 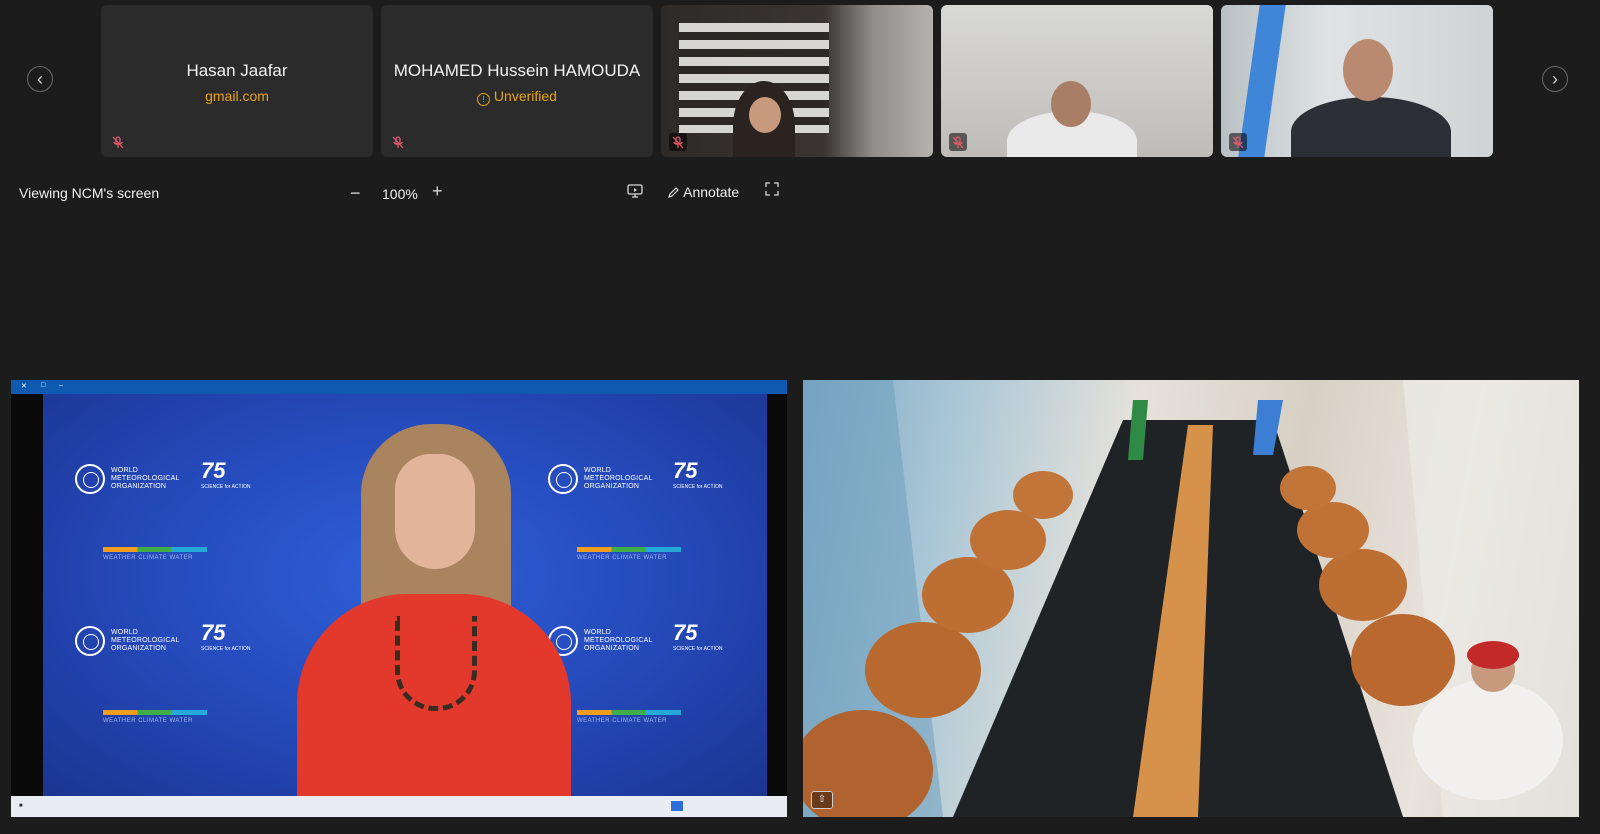 I want to click on zoom-level: 100%, so click(x=400, y=194).